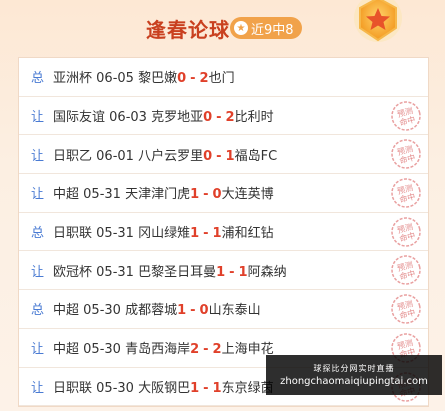 Image resolution: width=445 pixels, height=411 pixels. What do you see at coordinates (256, 156) in the screenshot?
I see `away-team: 福岛FC` at bounding box center [256, 156].